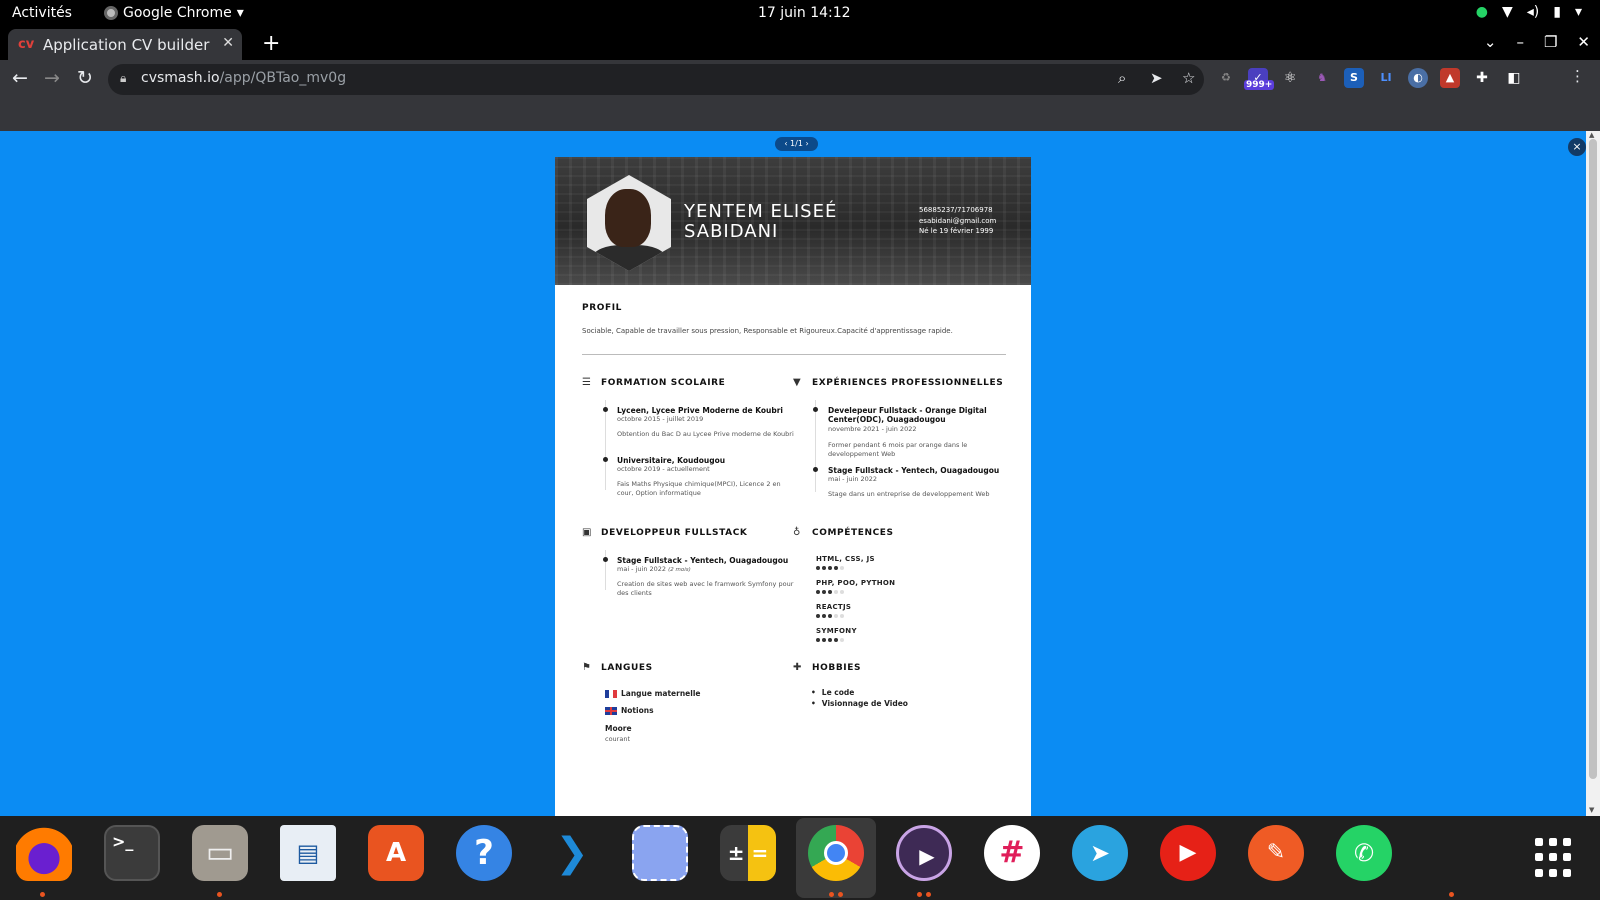 This screenshot has height=900, width=1600. What do you see at coordinates (956, 210) in the screenshot?
I see `cv-phone: 56885237/71706978` at bounding box center [956, 210].